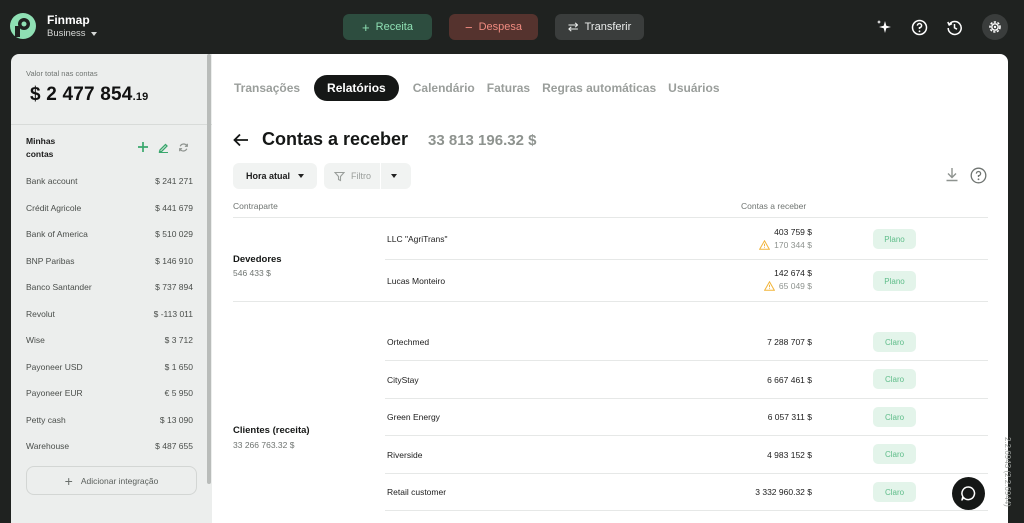  I want to click on tab-transacoes: Transações, so click(267, 88).